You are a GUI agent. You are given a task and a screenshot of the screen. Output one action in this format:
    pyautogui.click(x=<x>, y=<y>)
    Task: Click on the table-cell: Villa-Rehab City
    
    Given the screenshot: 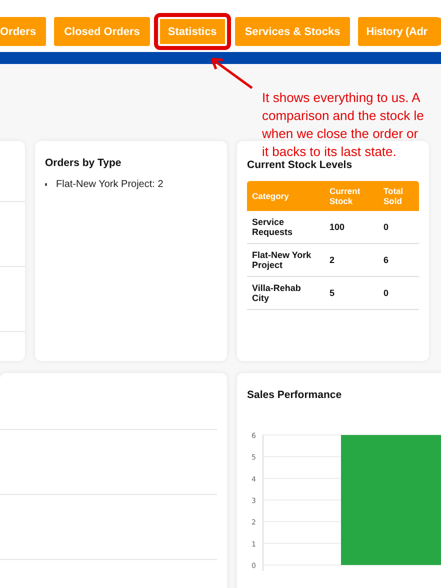 What is the action you would take?
    pyautogui.click(x=285, y=293)
    